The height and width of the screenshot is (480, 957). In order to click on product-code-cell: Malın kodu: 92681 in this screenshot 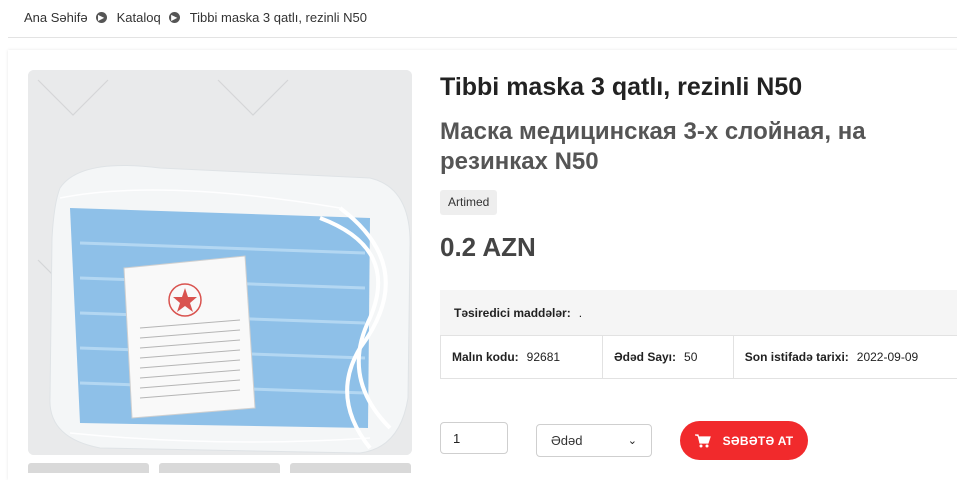, I will do `click(522, 357)`.